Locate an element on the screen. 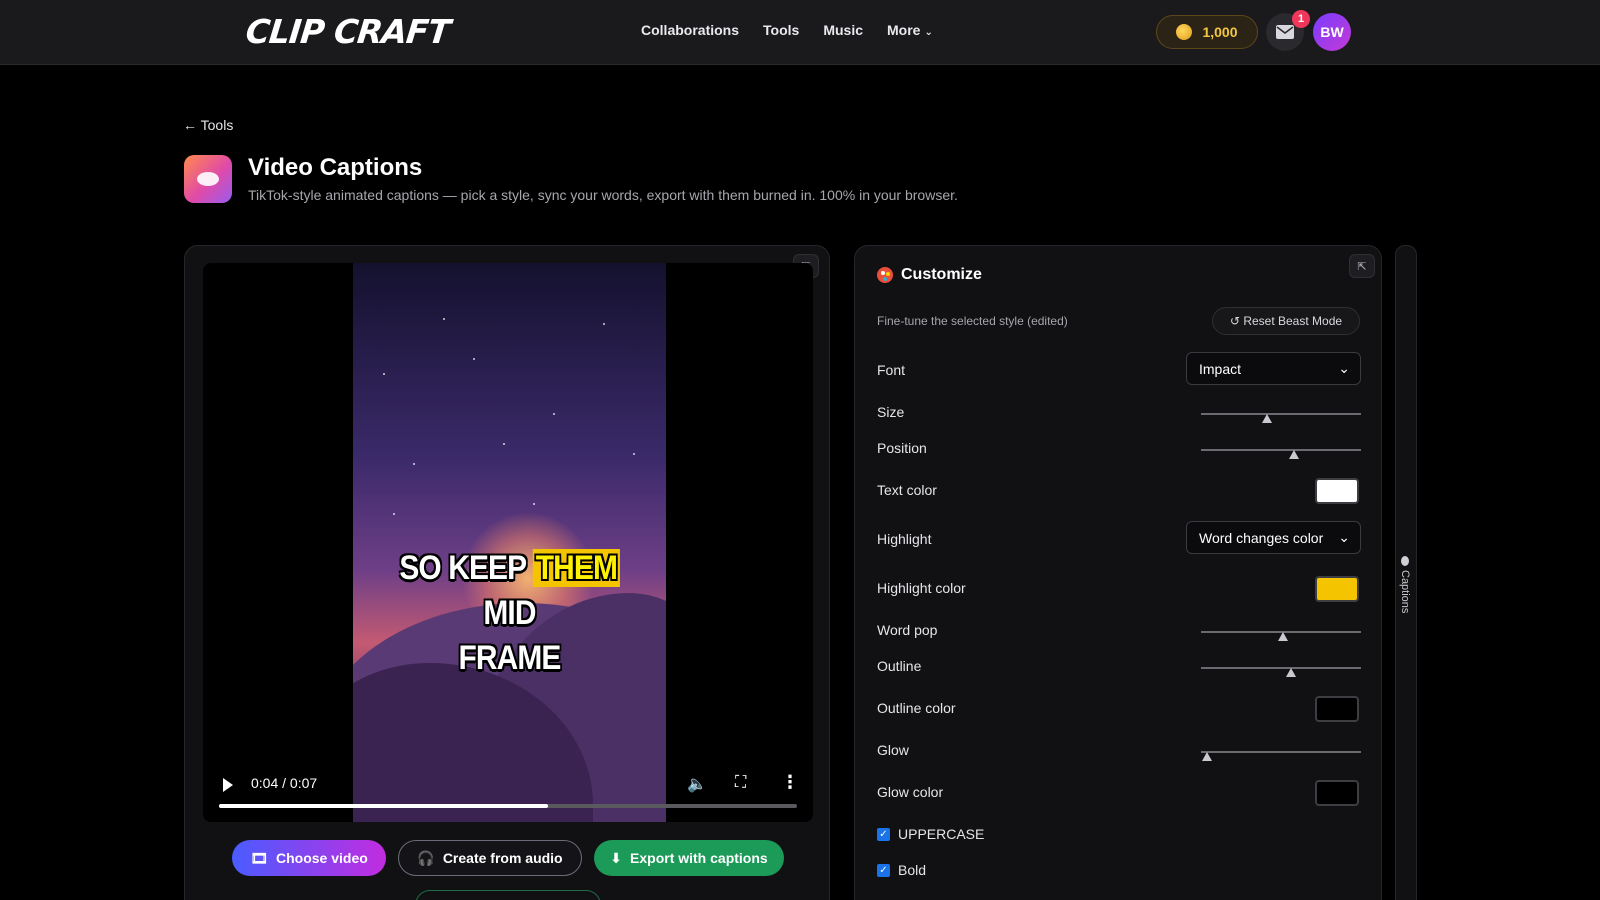 This screenshot has width=1600, height=900. choose-video-label: Choose video is located at coordinates (321, 858).